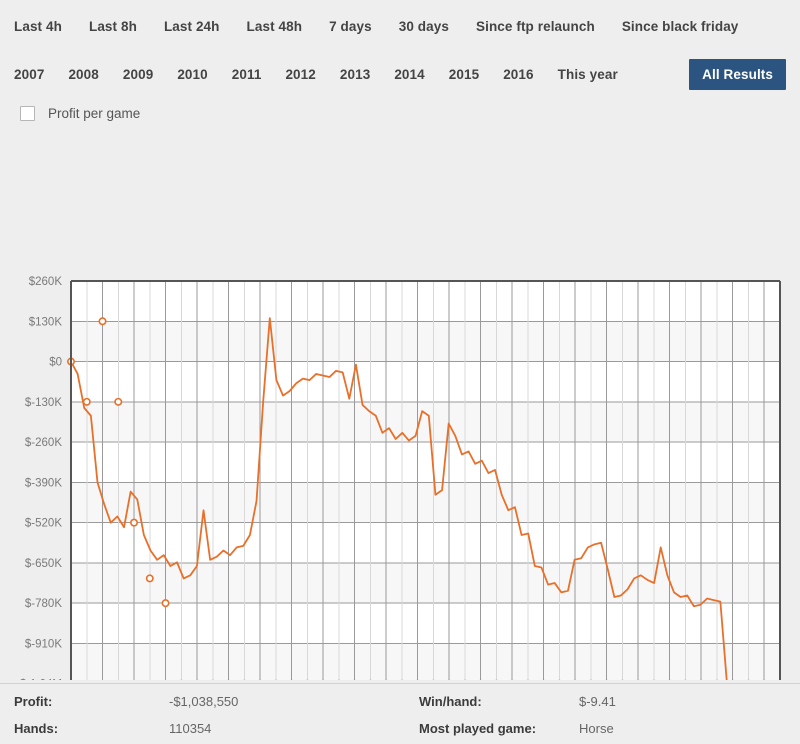  Describe the element at coordinates (597, 701) in the screenshot. I see `winhand-value: $-9.41` at that location.